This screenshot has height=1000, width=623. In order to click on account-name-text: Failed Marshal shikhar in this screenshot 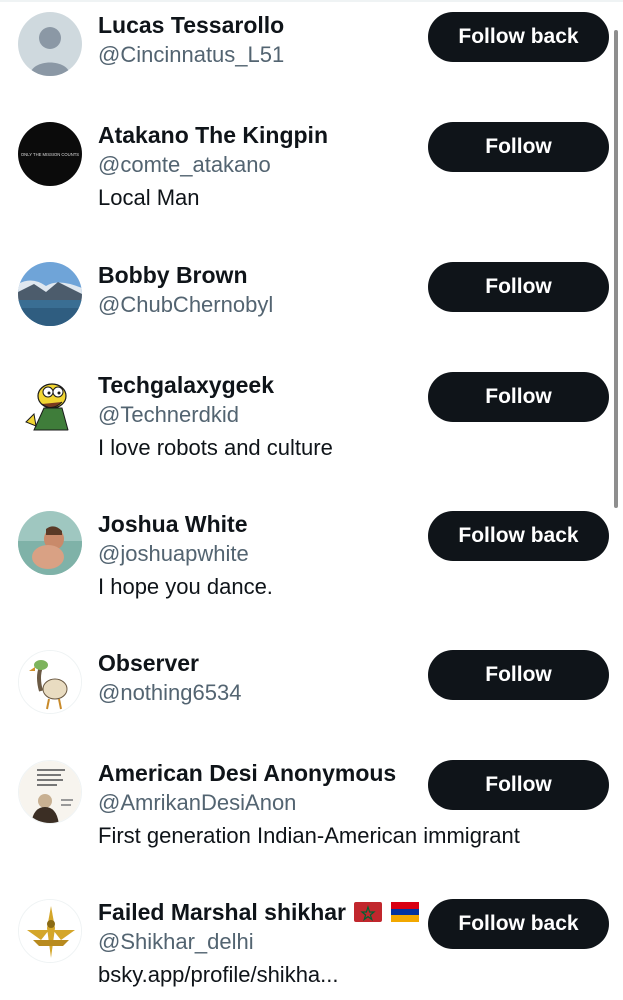, I will do `click(222, 912)`.